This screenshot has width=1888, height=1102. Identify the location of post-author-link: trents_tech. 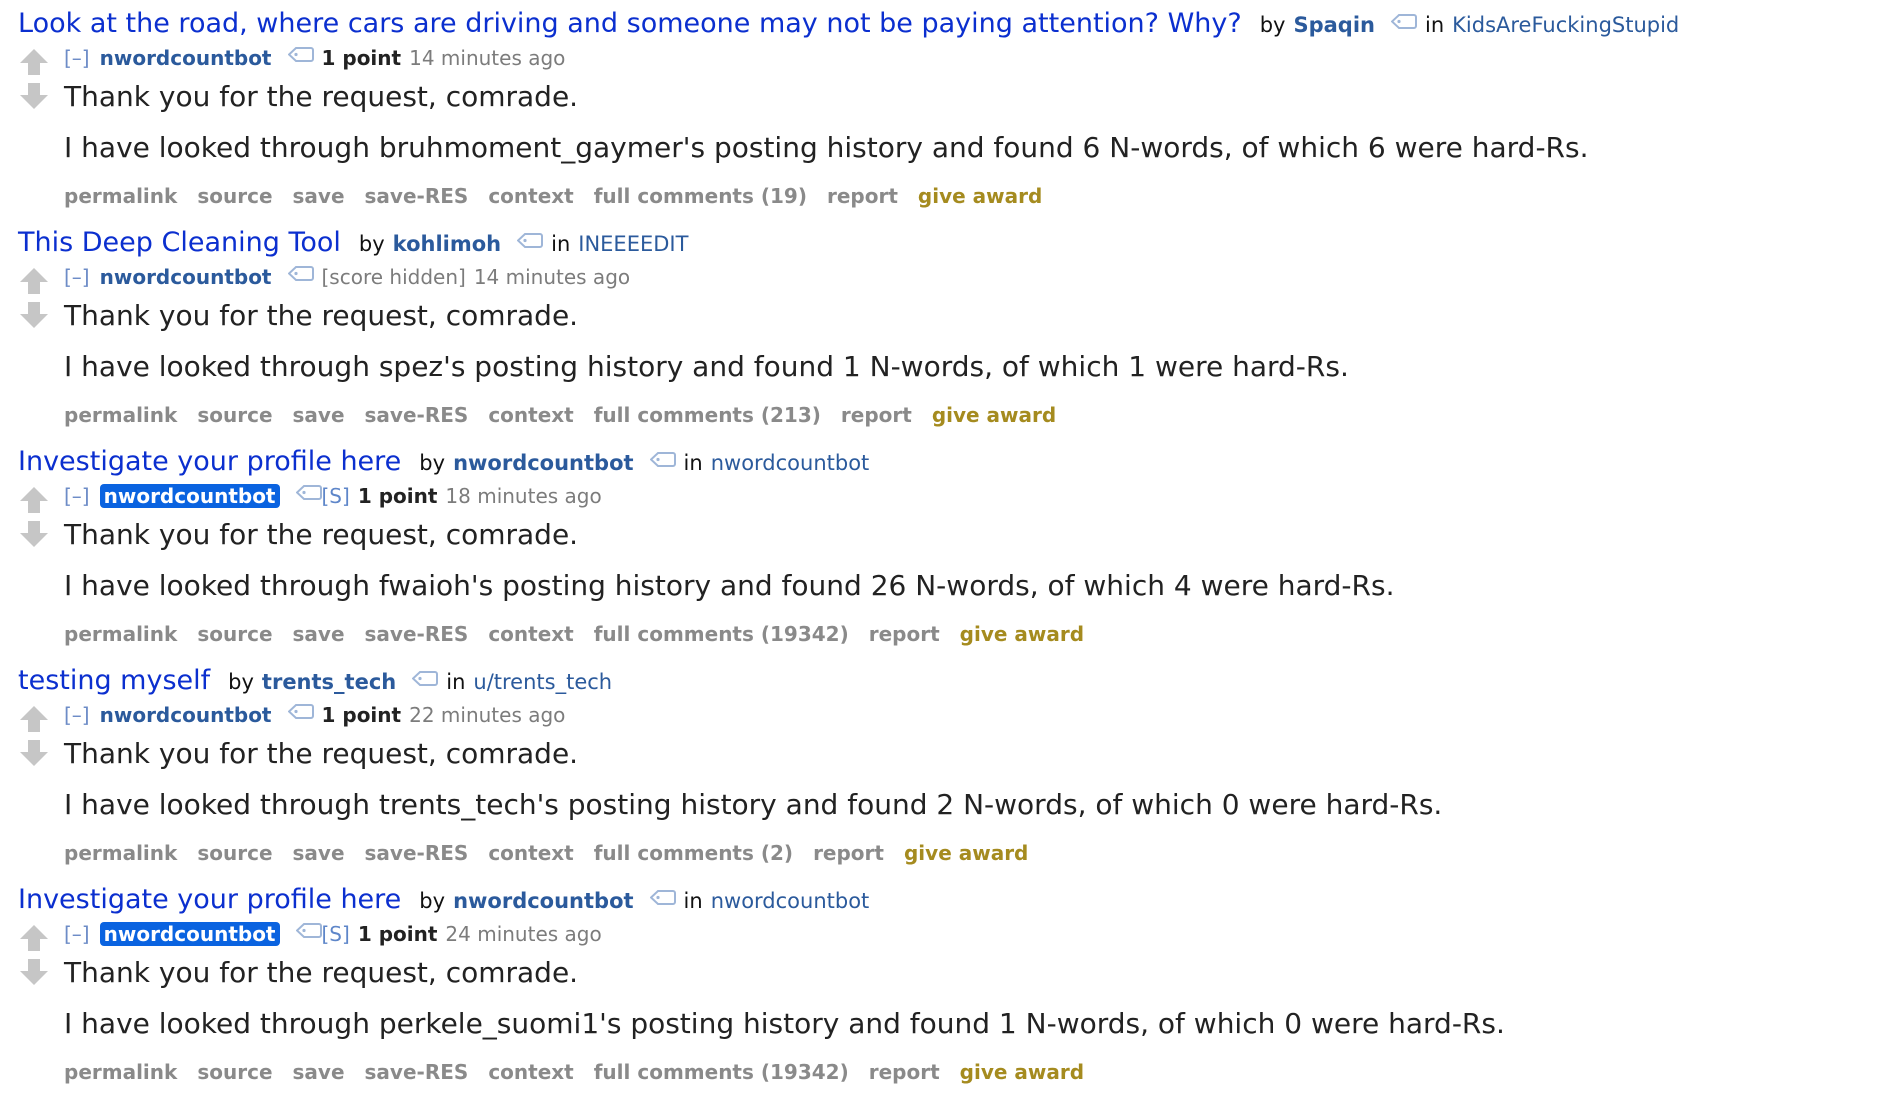
(329, 682).